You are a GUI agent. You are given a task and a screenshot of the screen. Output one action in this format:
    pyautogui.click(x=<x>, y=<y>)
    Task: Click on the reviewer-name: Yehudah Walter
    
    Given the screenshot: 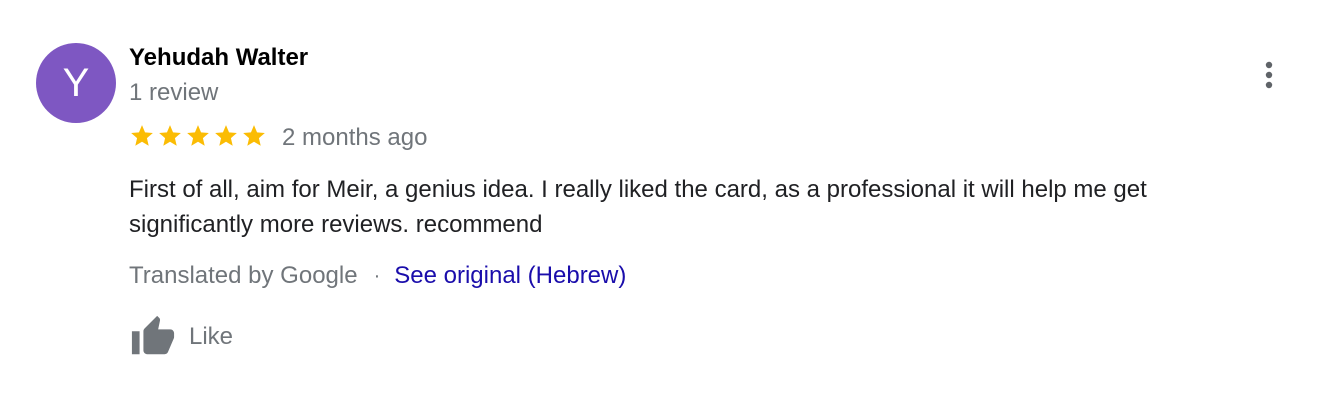 What is the action you would take?
    pyautogui.click(x=218, y=58)
    